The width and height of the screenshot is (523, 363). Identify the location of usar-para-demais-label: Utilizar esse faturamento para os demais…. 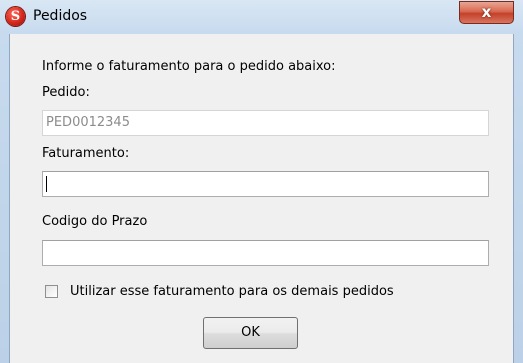
(232, 291).